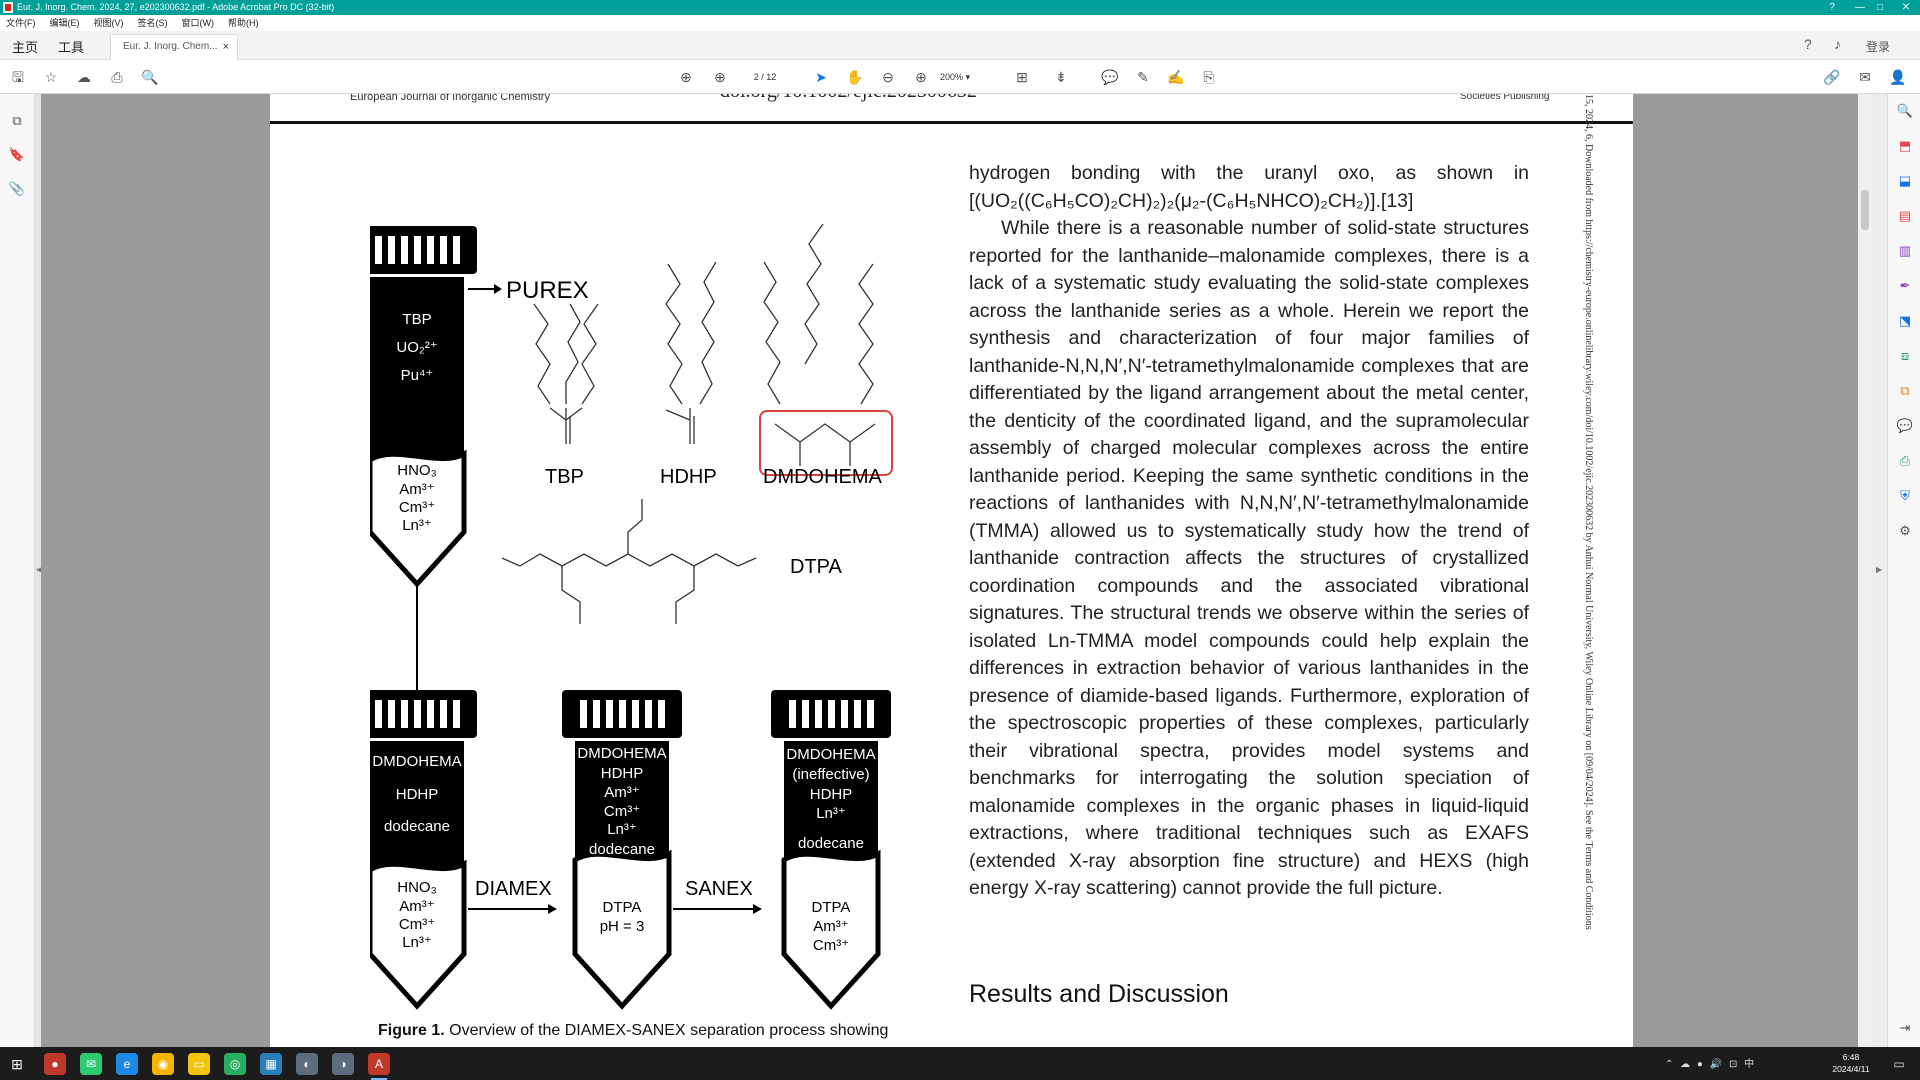 The width and height of the screenshot is (1920, 1080). I want to click on more-tools-icon: ⚙, so click(1905, 531).